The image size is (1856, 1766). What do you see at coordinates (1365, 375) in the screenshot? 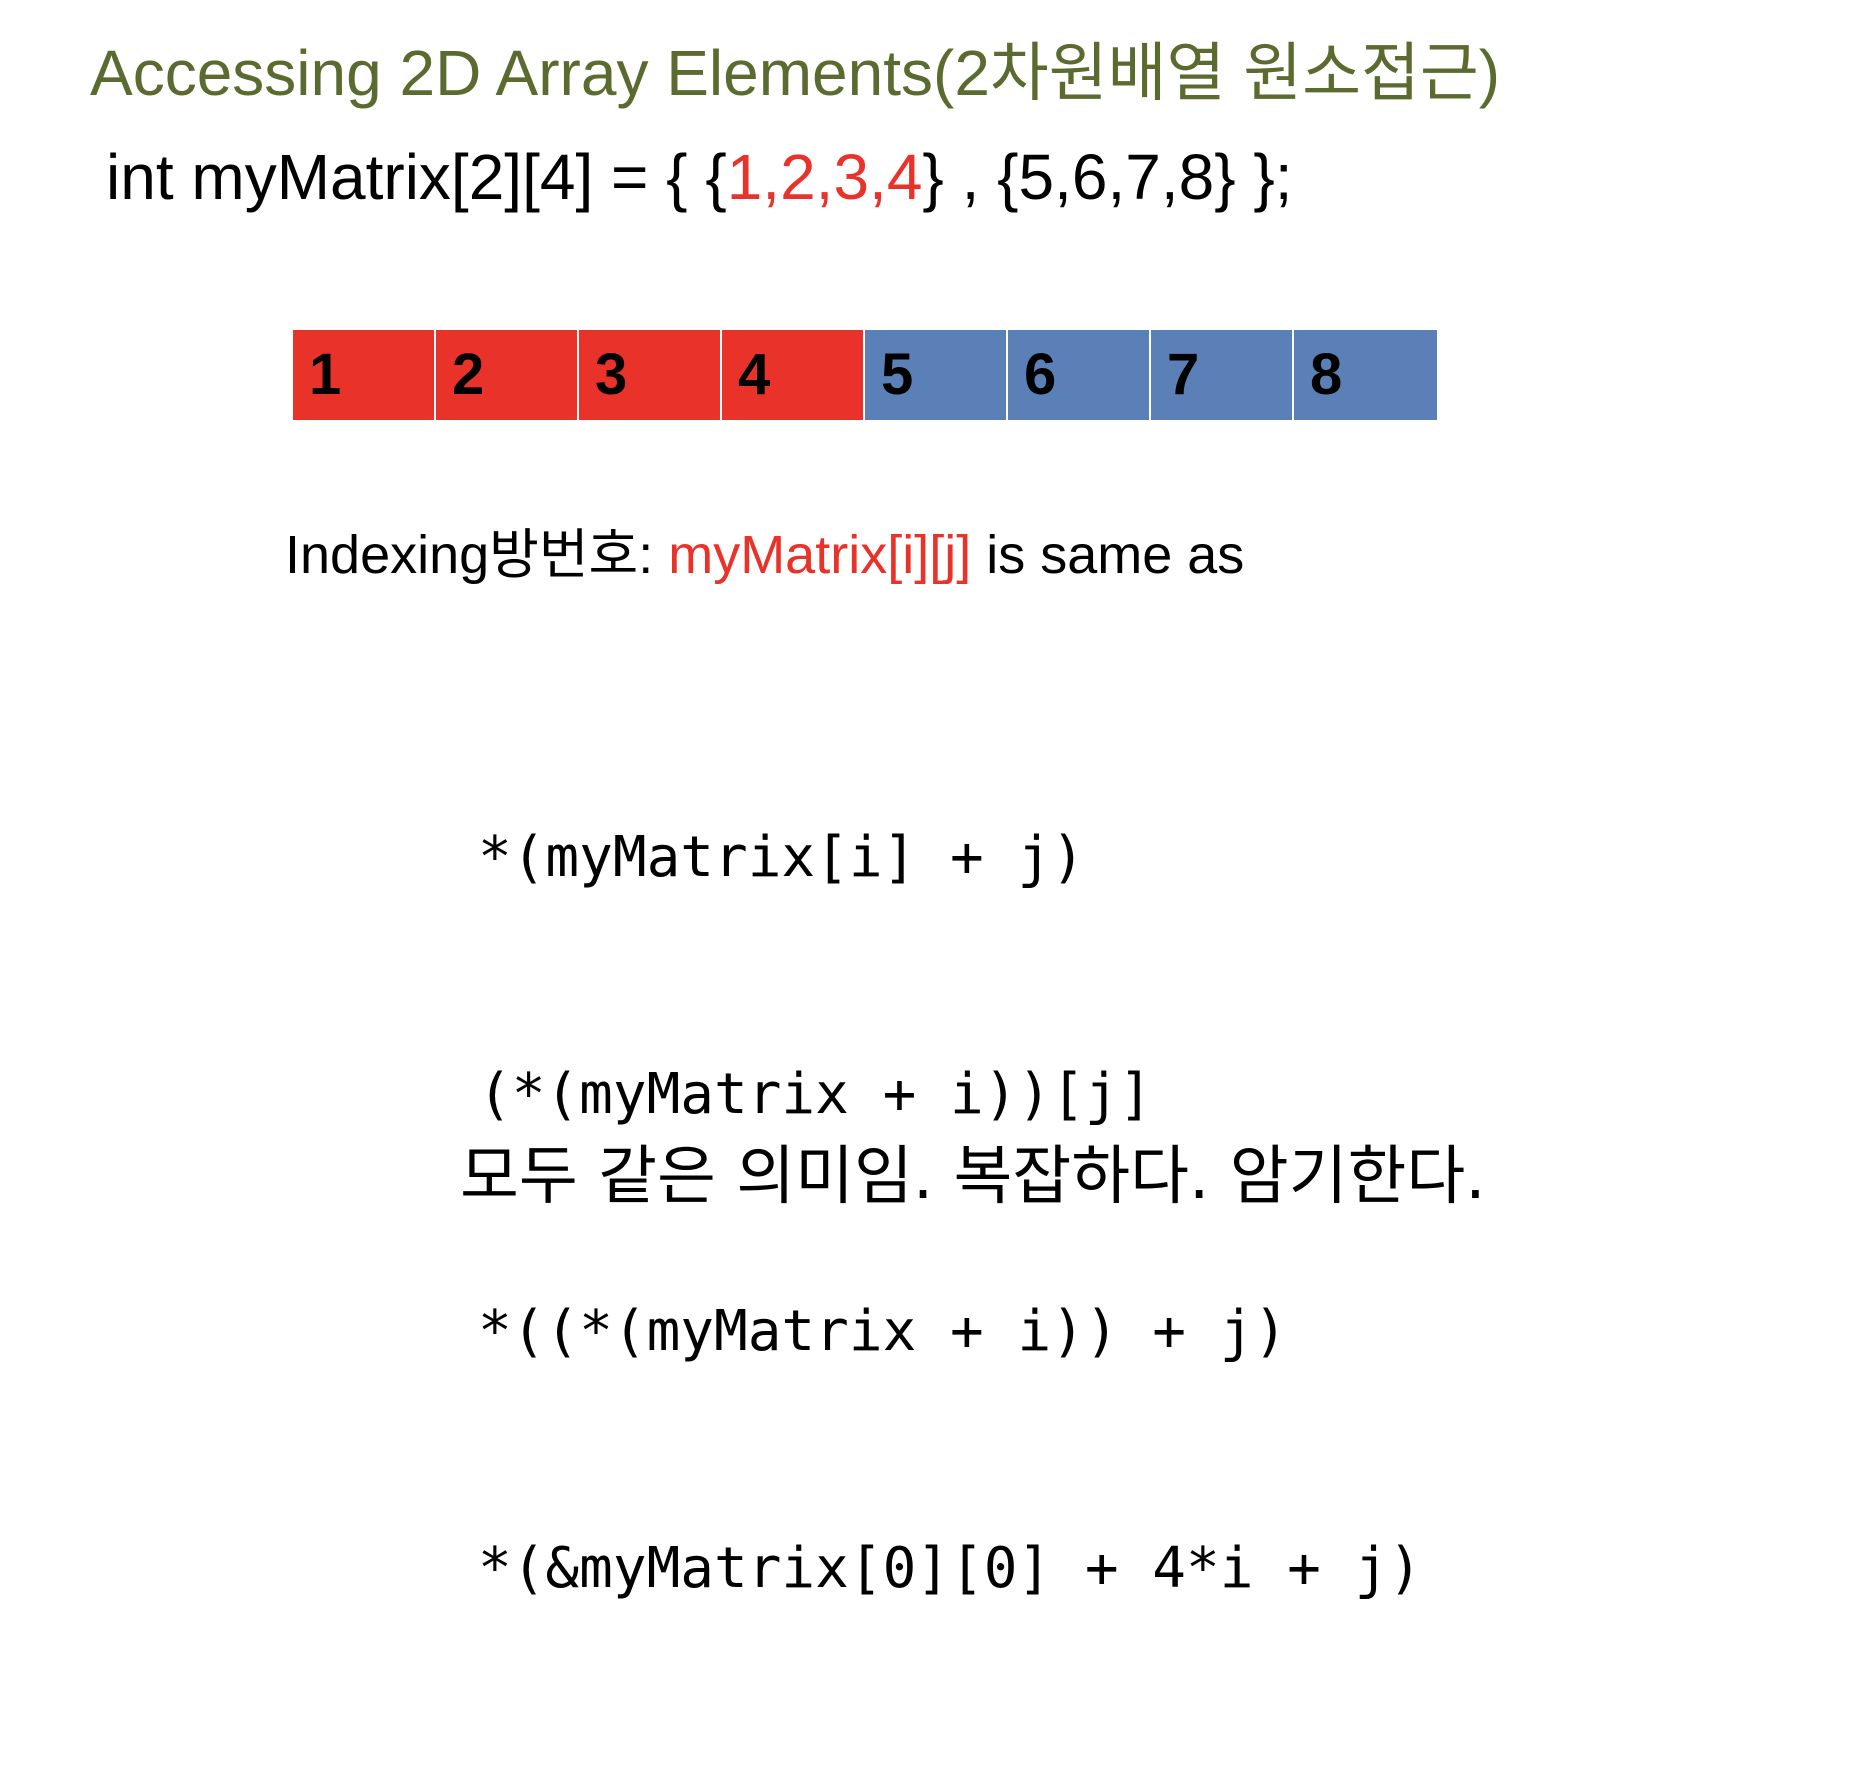
I see `memory-cell: 8` at bounding box center [1365, 375].